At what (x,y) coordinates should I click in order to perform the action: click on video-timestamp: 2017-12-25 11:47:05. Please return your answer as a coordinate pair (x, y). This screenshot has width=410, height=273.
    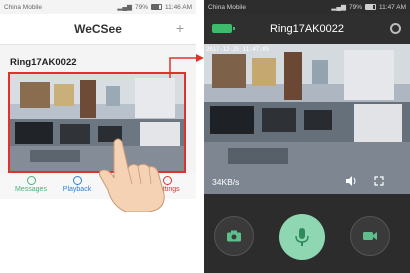
    Looking at the image, I should click on (237, 49).